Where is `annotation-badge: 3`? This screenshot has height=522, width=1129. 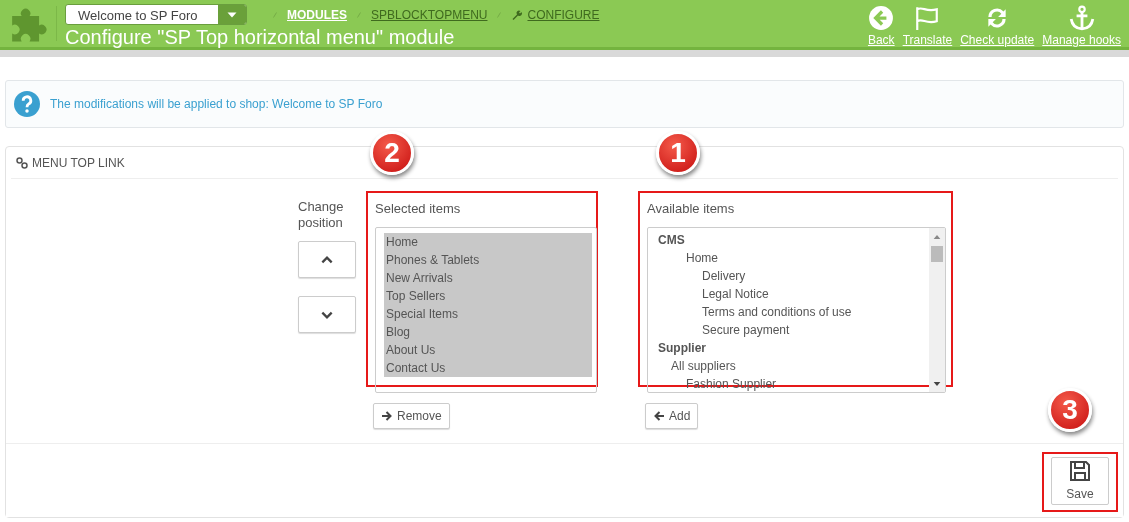
annotation-badge: 3 is located at coordinates (1070, 410).